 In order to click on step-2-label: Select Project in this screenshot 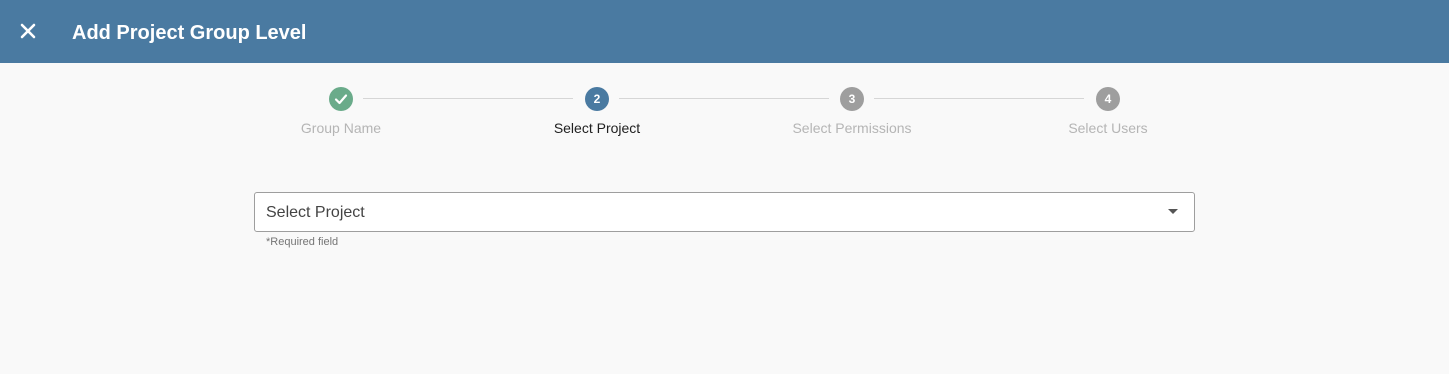, I will do `click(597, 128)`.